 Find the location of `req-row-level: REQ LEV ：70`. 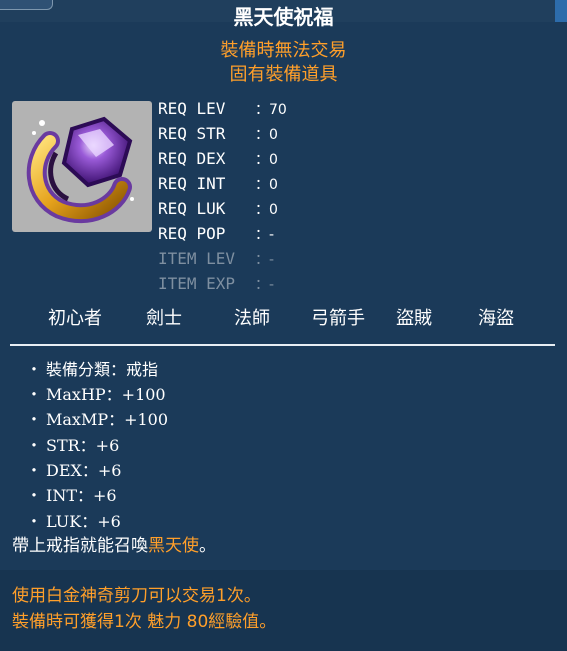

req-row-level: REQ LEV ：70 is located at coordinates (288, 109).